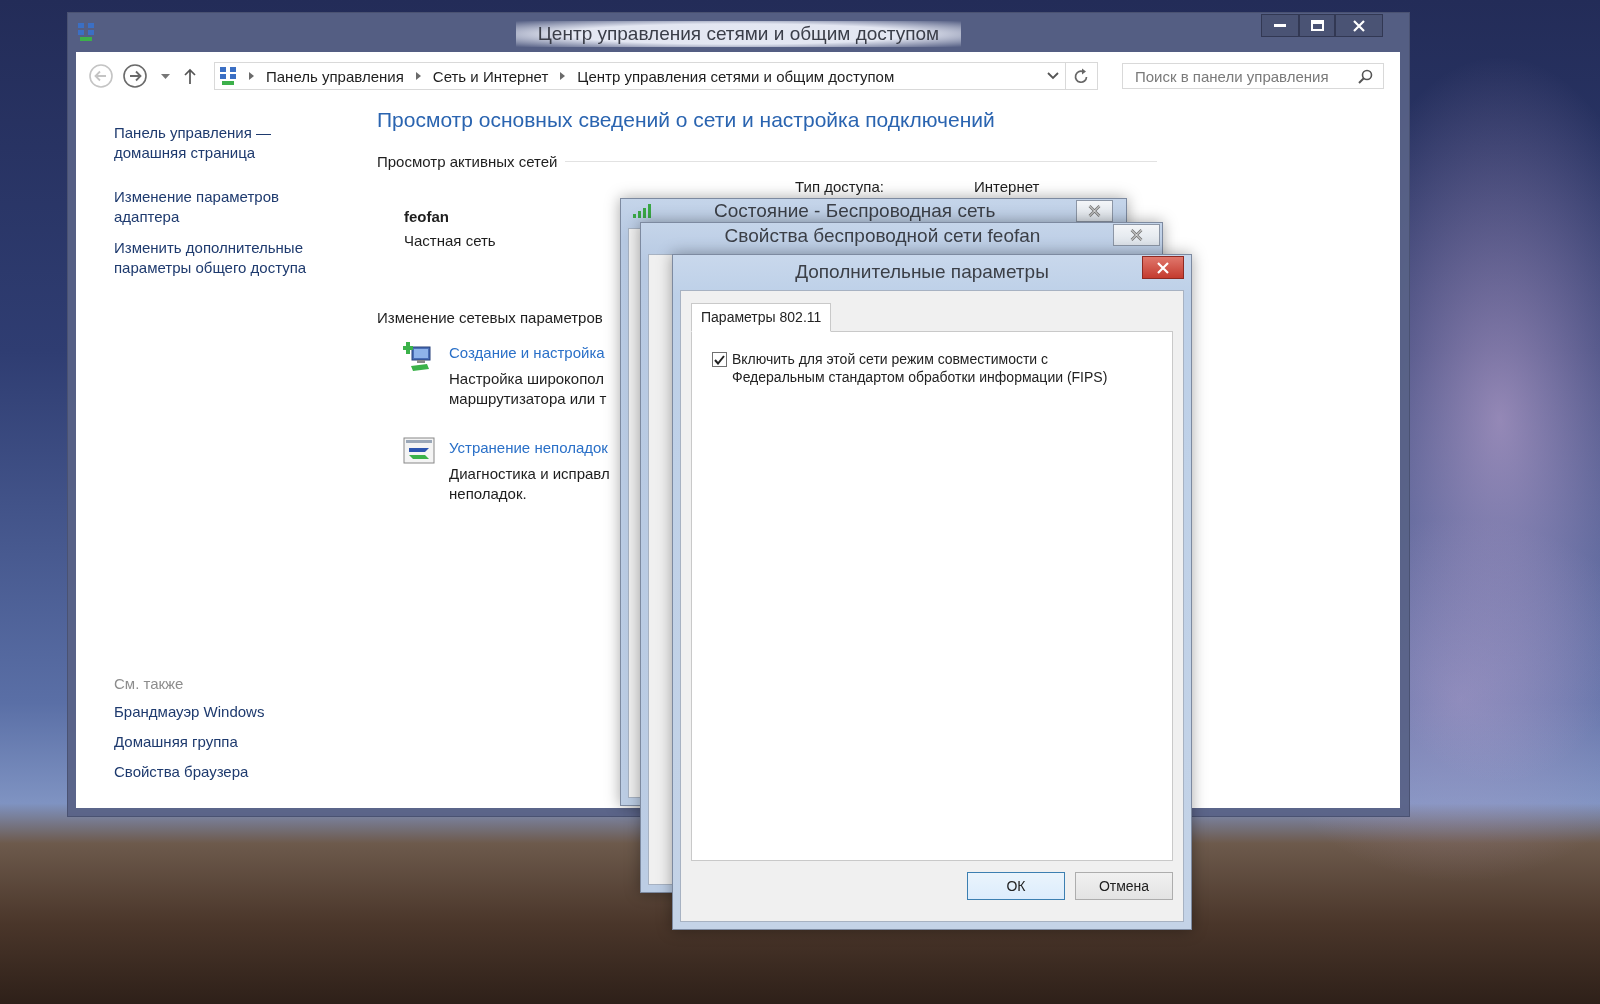 Image resolution: width=1600 pixels, height=1004 pixels. What do you see at coordinates (189, 712) in the screenshot?
I see `sidebar-link: Брандмауэр Windows` at bounding box center [189, 712].